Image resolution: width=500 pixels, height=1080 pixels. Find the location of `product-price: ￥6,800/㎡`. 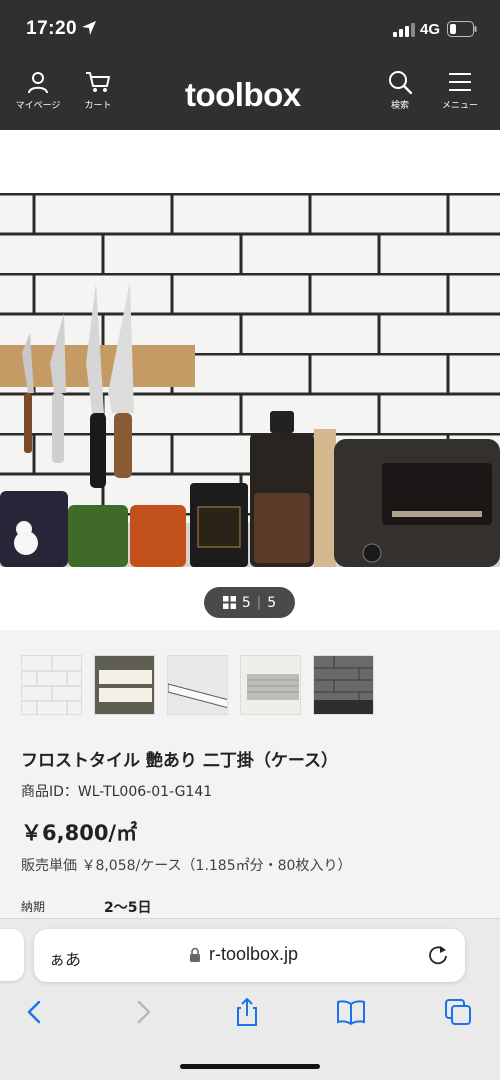

product-price: ￥6,800/㎡ is located at coordinates (79, 833).